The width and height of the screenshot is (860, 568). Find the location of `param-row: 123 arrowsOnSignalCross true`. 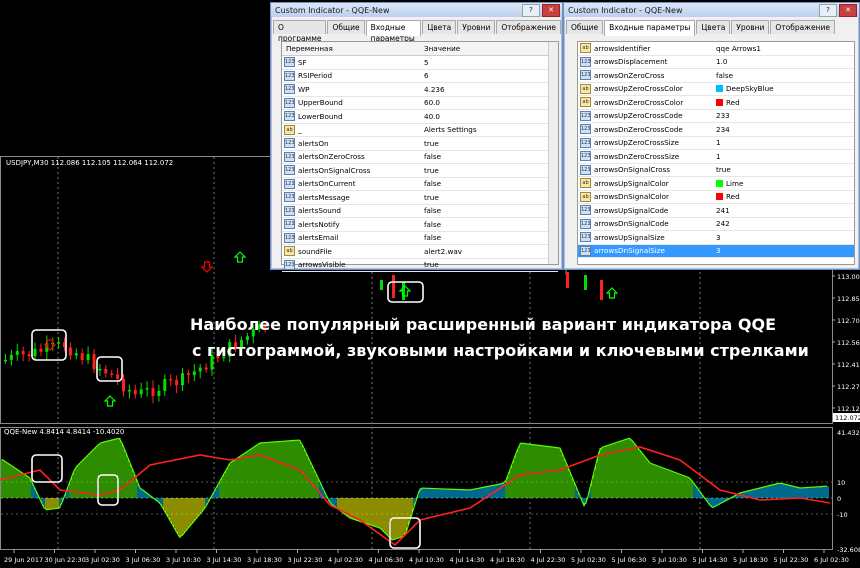

param-row: 123 arrowsOnSignalCross true is located at coordinates (716, 170).